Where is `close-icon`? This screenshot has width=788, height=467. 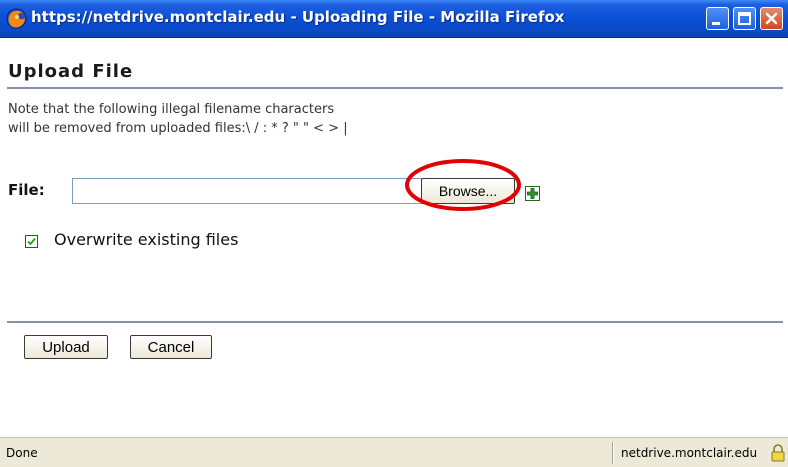
close-icon is located at coordinates (771, 18).